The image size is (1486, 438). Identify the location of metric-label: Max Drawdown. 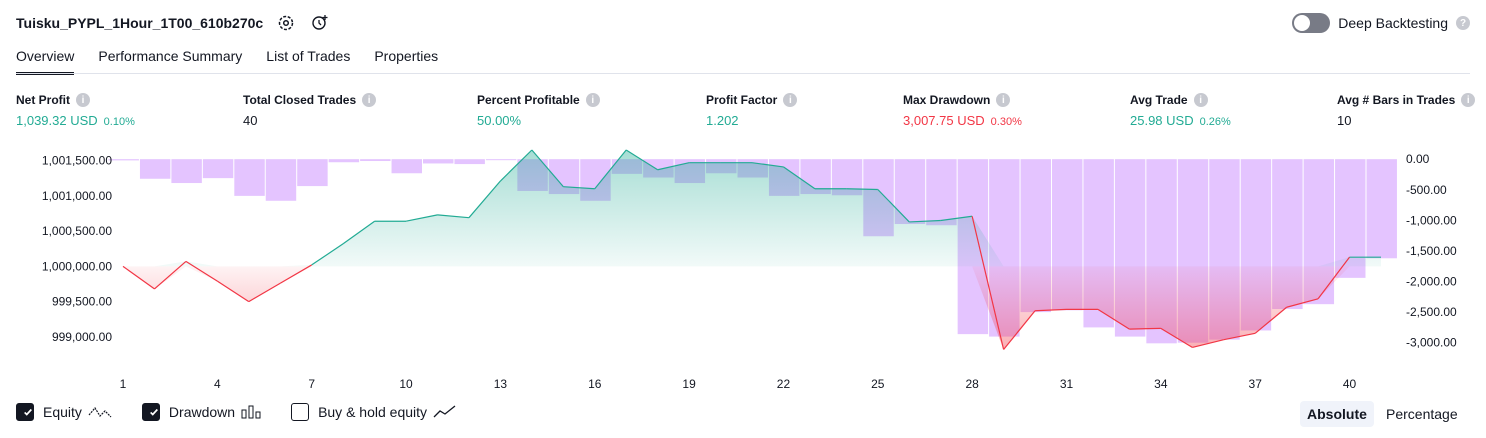
(947, 100).